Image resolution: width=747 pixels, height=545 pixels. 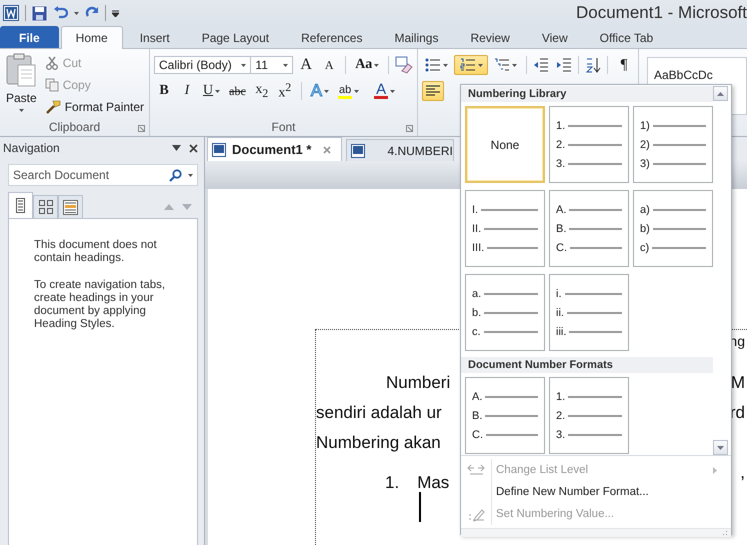 I want to click on scissors-icon, so click(x=51, y=63).